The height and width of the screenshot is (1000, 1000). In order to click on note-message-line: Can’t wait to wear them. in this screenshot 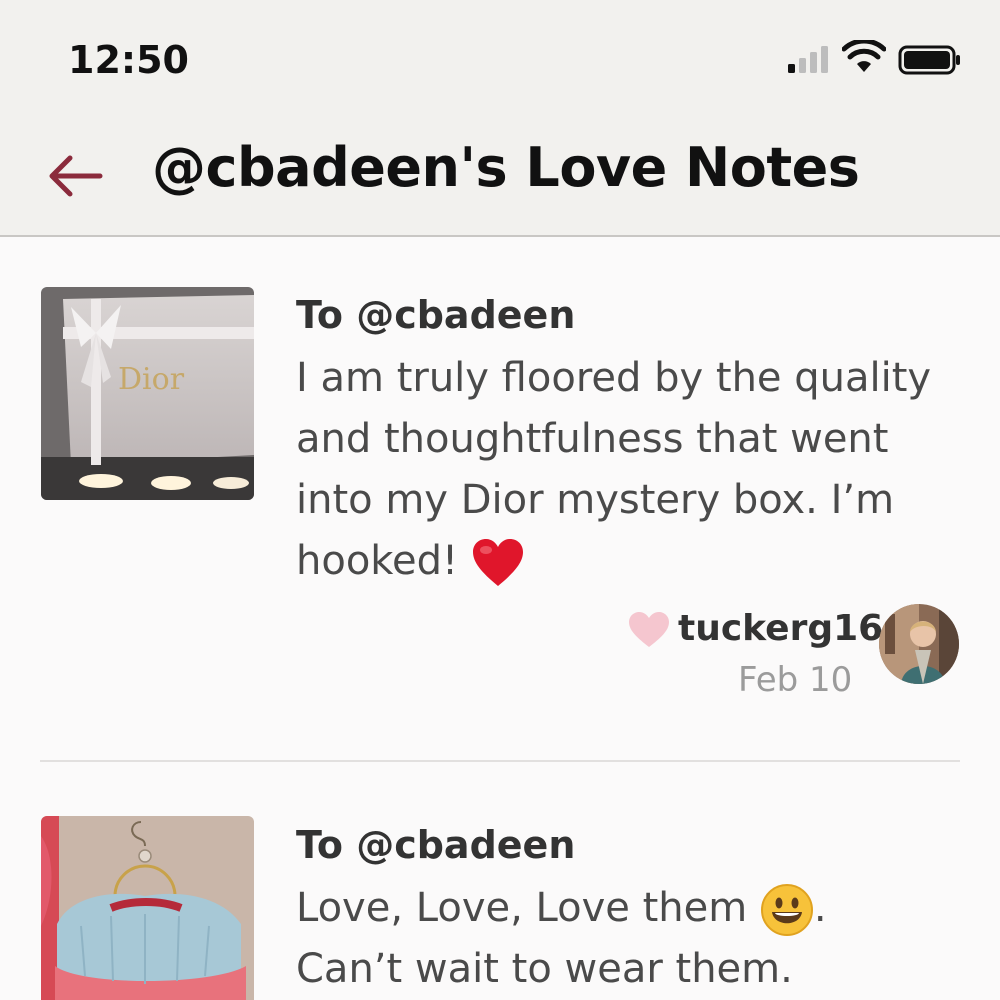, I will do `click(544, 969)`.